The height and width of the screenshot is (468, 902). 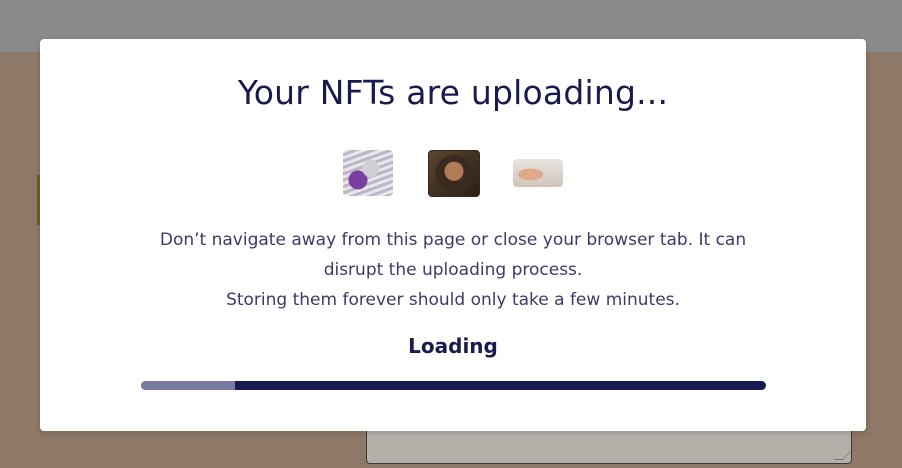 What do you see at coordinates (453, 346) in the screenshot?
I see `loading-label: Loading` at bounding box center [453, 346].